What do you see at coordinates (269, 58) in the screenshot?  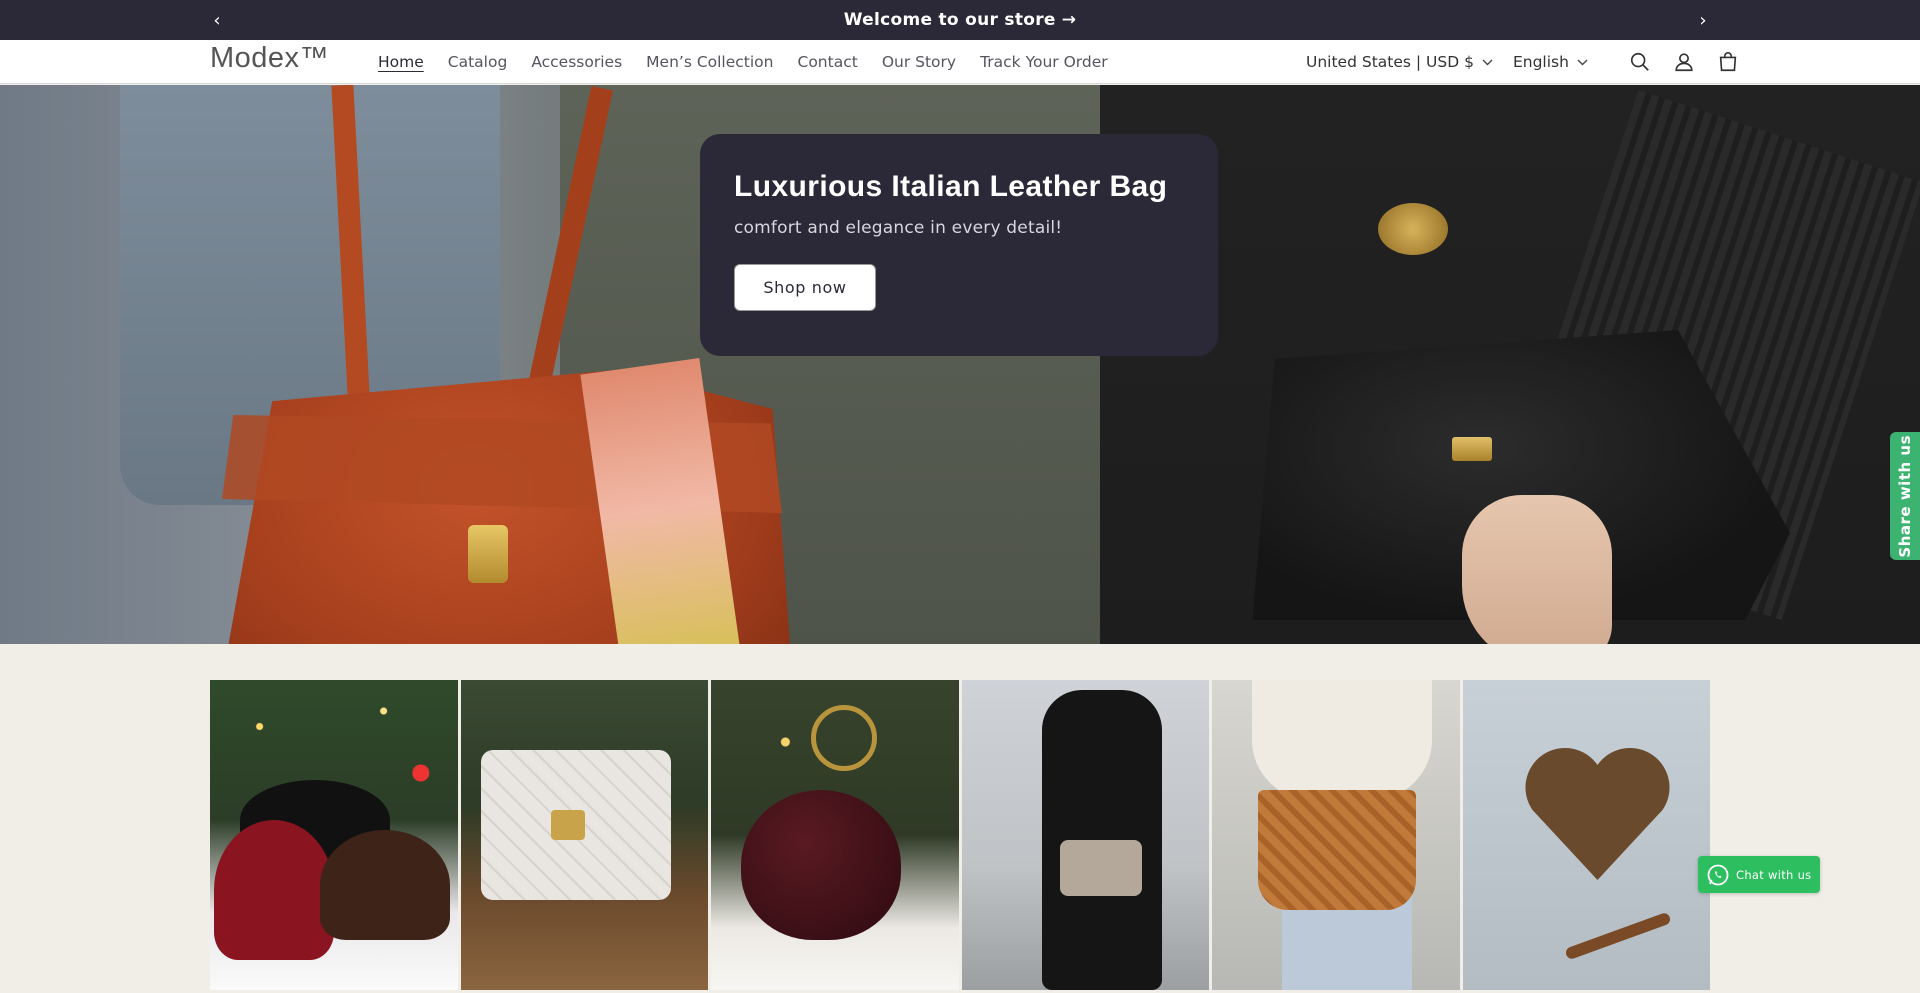 I see `store-logo: Modex™` at bounding box center [269, 58].